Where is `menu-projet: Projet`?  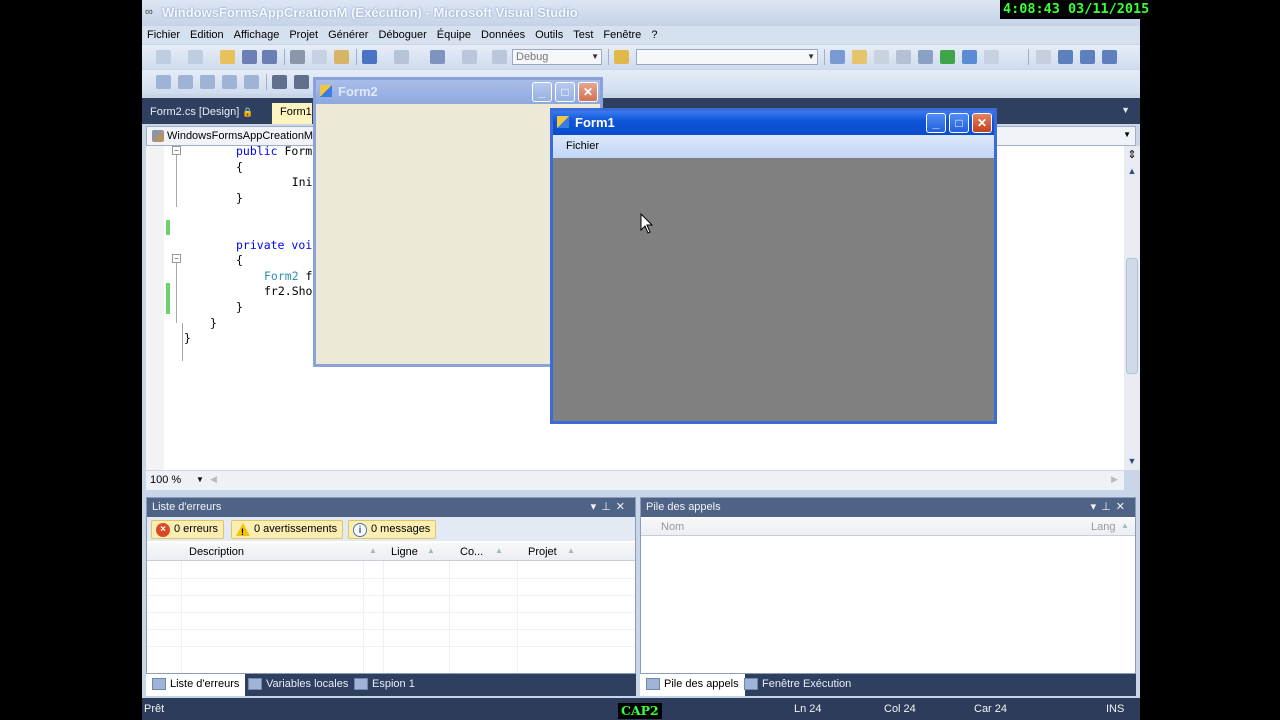 menu-projet: Projet is located at coordinates (303, 35).